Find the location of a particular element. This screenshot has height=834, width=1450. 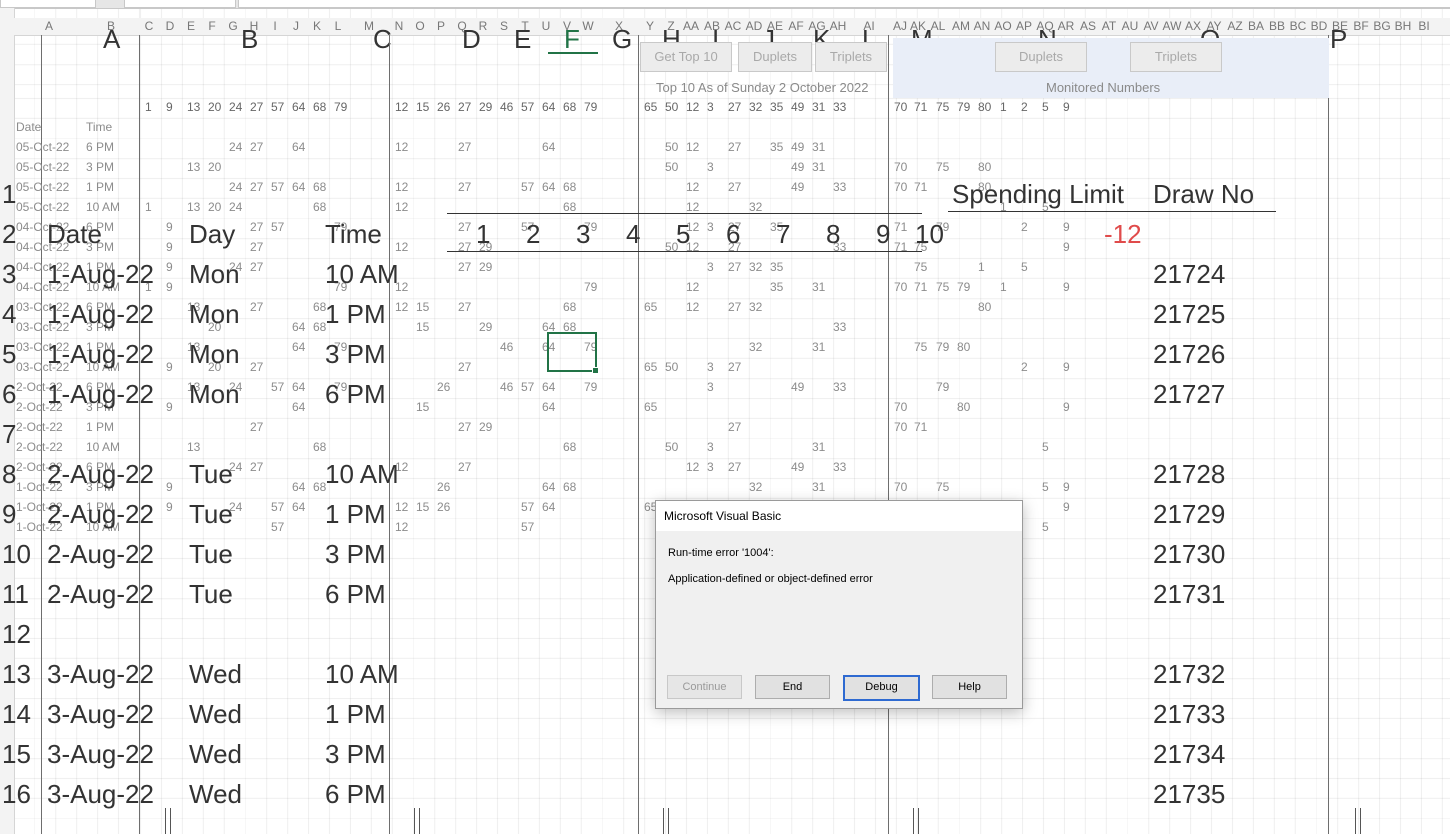

top10-cell: 24 is located at coordinates (235, 207).